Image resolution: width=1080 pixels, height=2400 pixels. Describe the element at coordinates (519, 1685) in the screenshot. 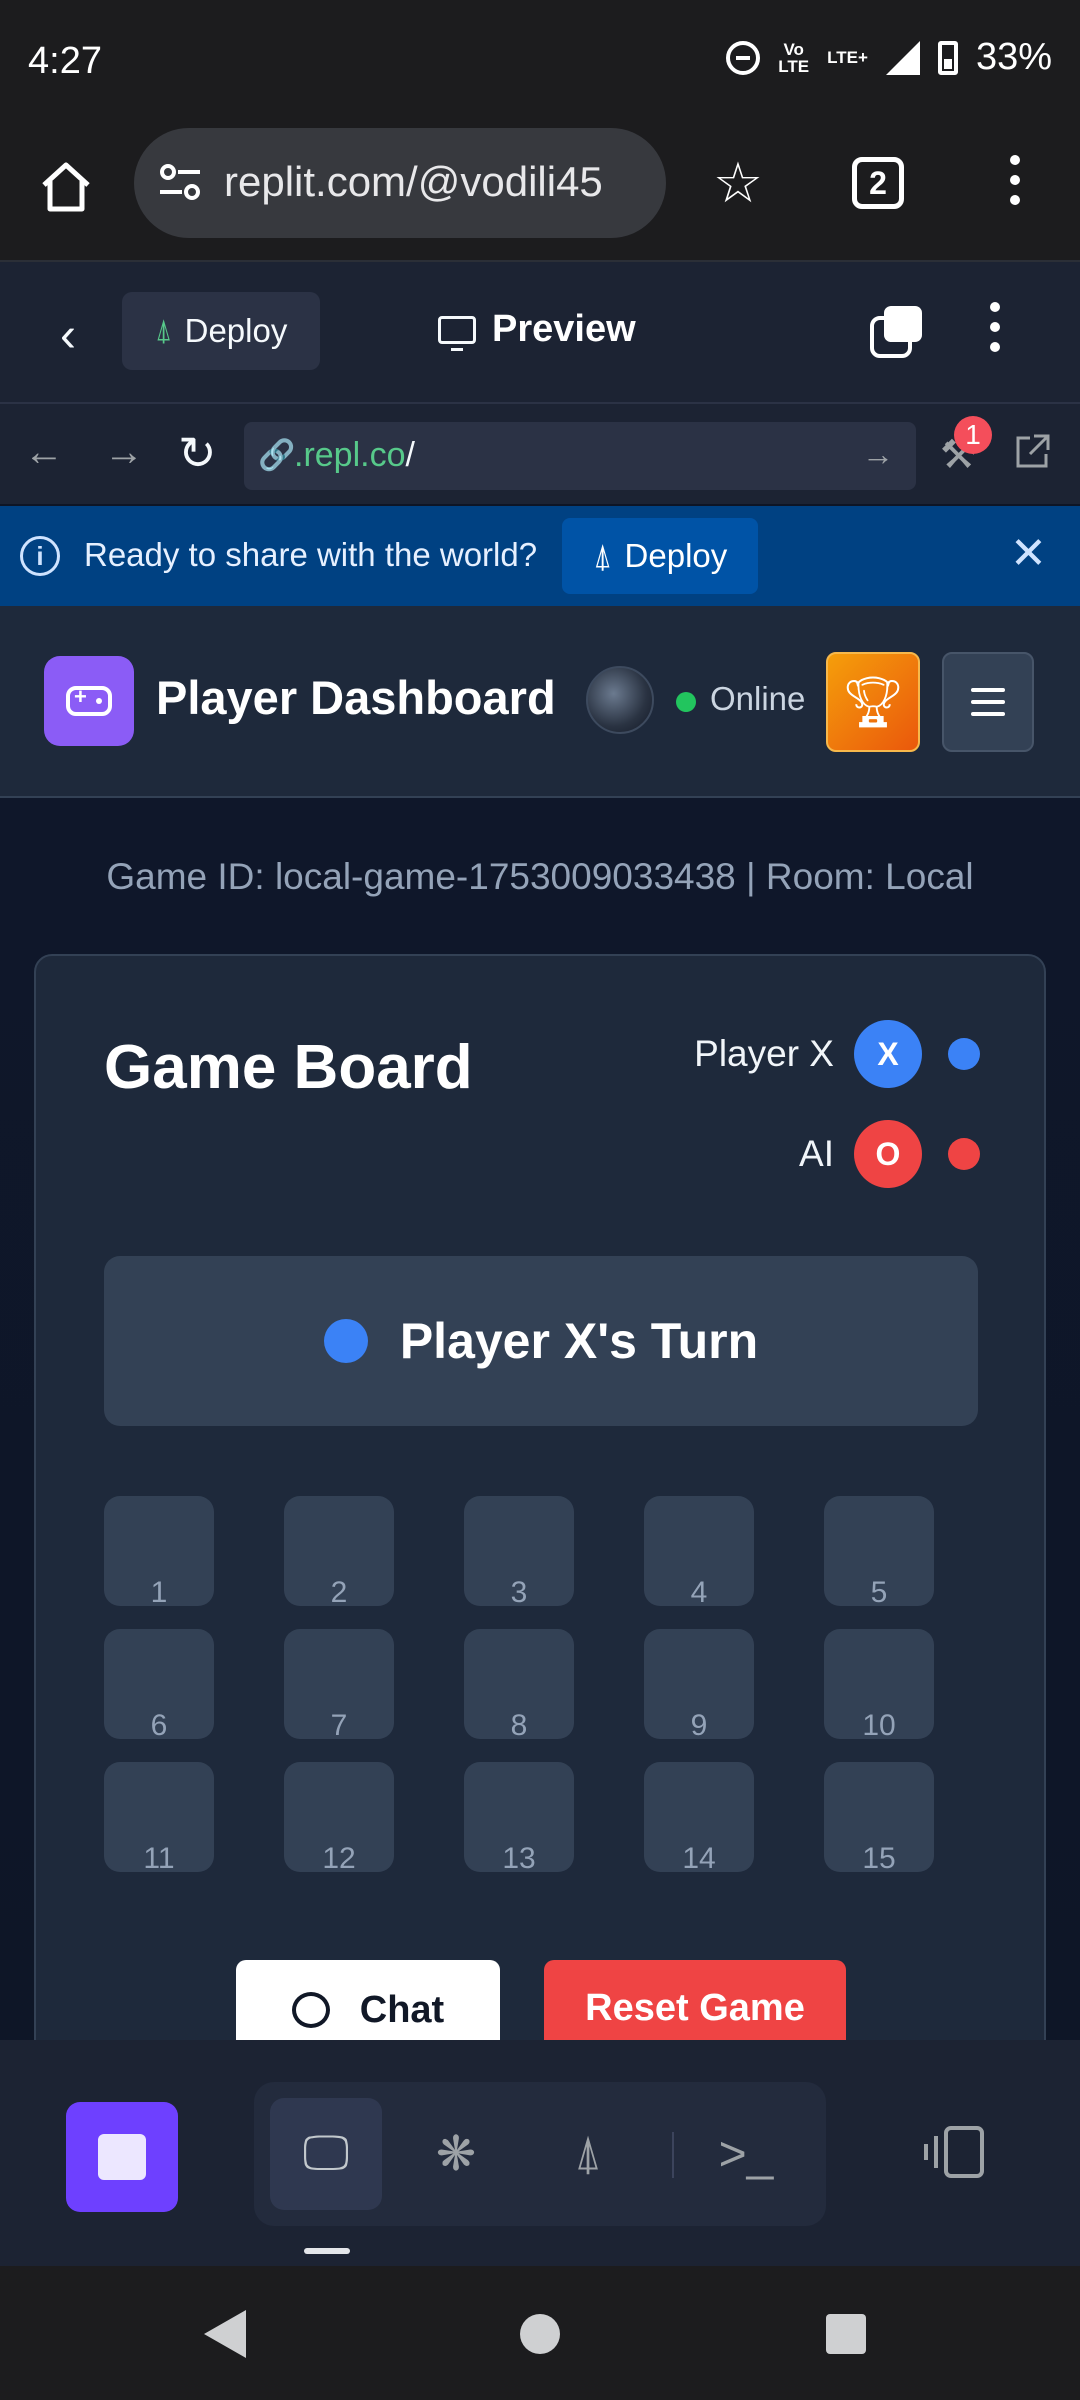

I see `board-cell: 8` at that location.